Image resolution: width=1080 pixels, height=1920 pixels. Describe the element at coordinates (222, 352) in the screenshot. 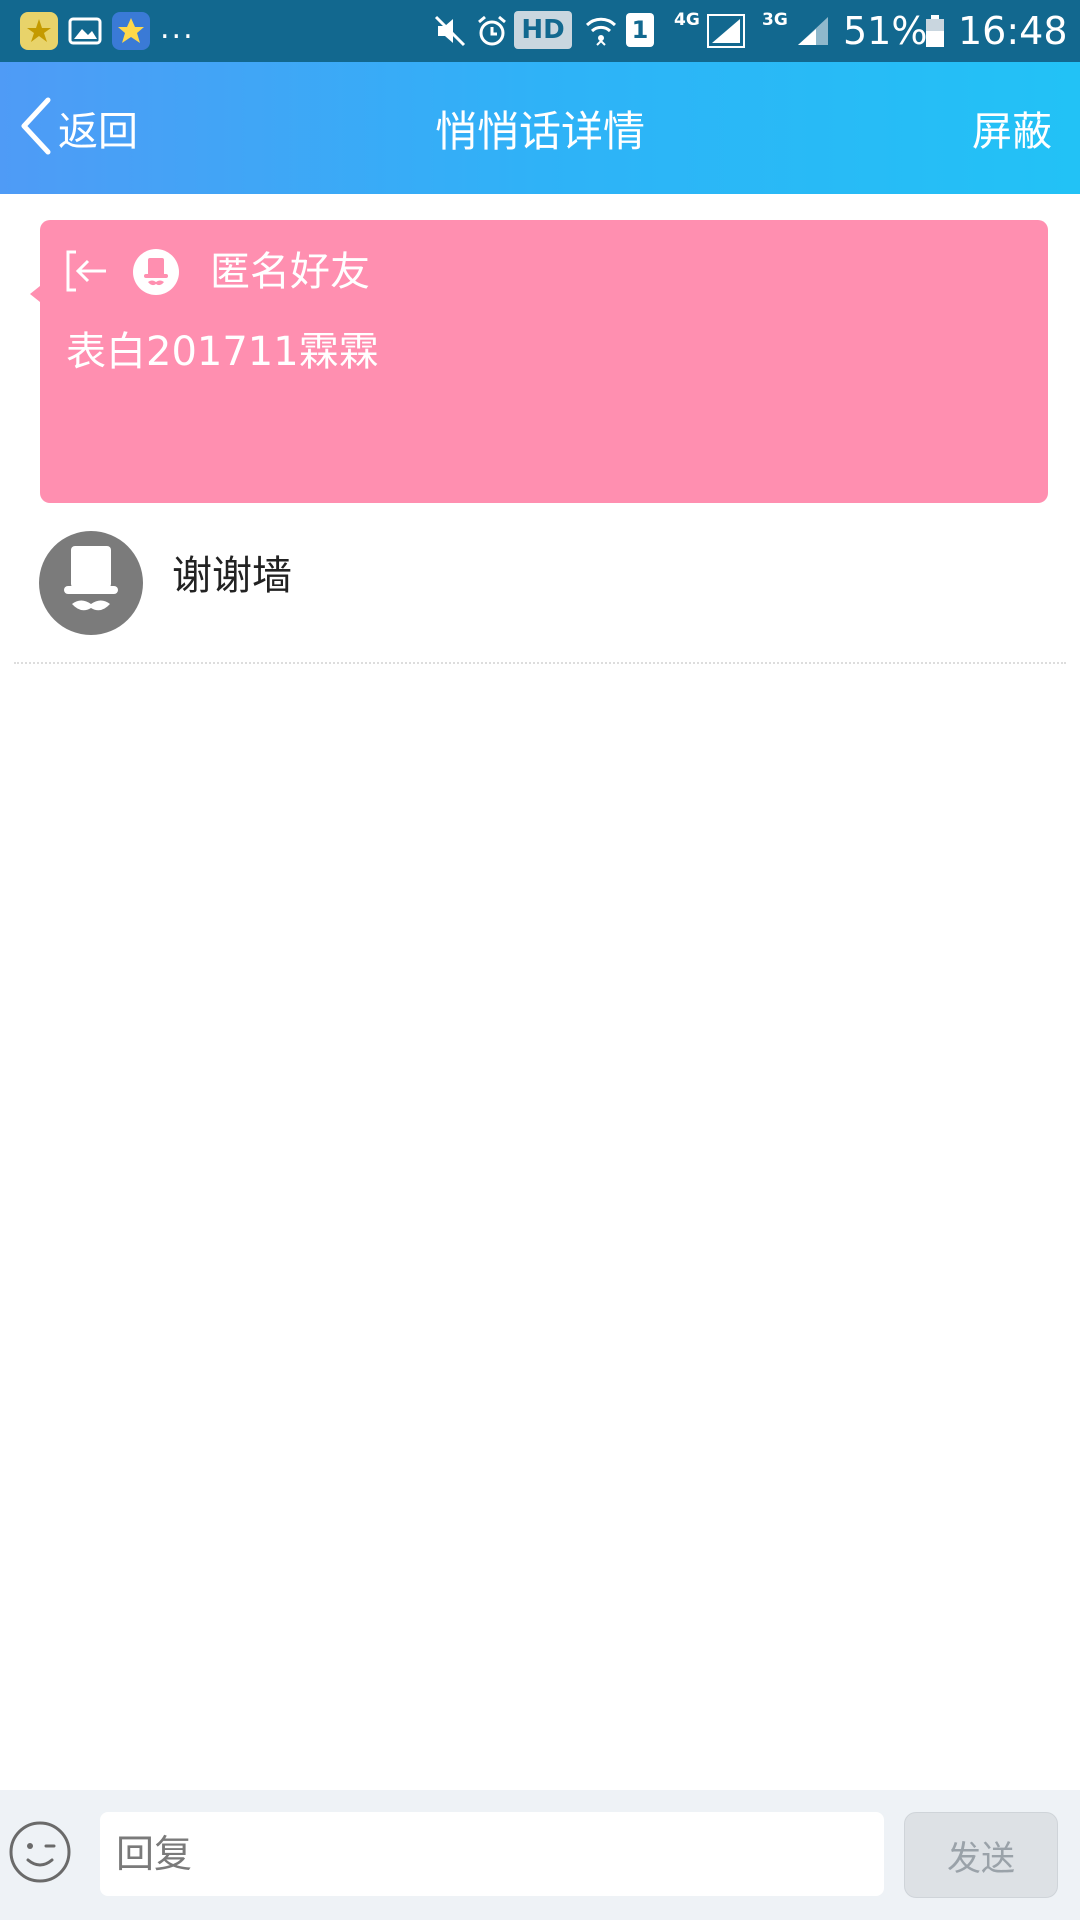

I see `card-message-text: 表白201711霖霖` at that location.